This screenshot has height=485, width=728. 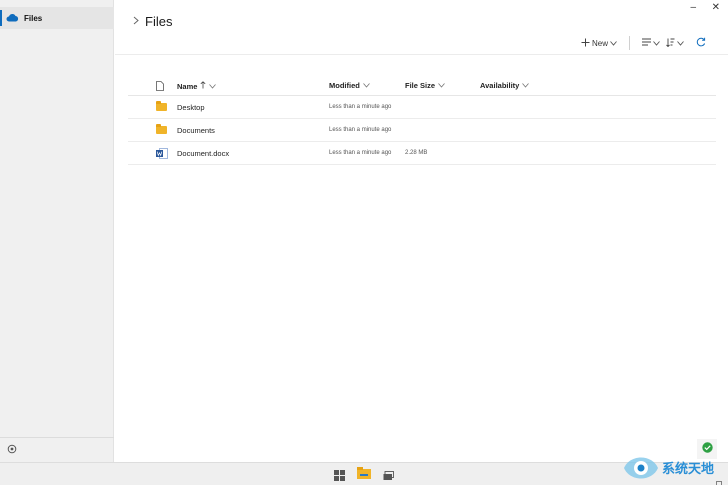 What do you see at coordinates (1, 18) in the screenshot?
I see `selection-indicator` at bounding box center [1, 18].